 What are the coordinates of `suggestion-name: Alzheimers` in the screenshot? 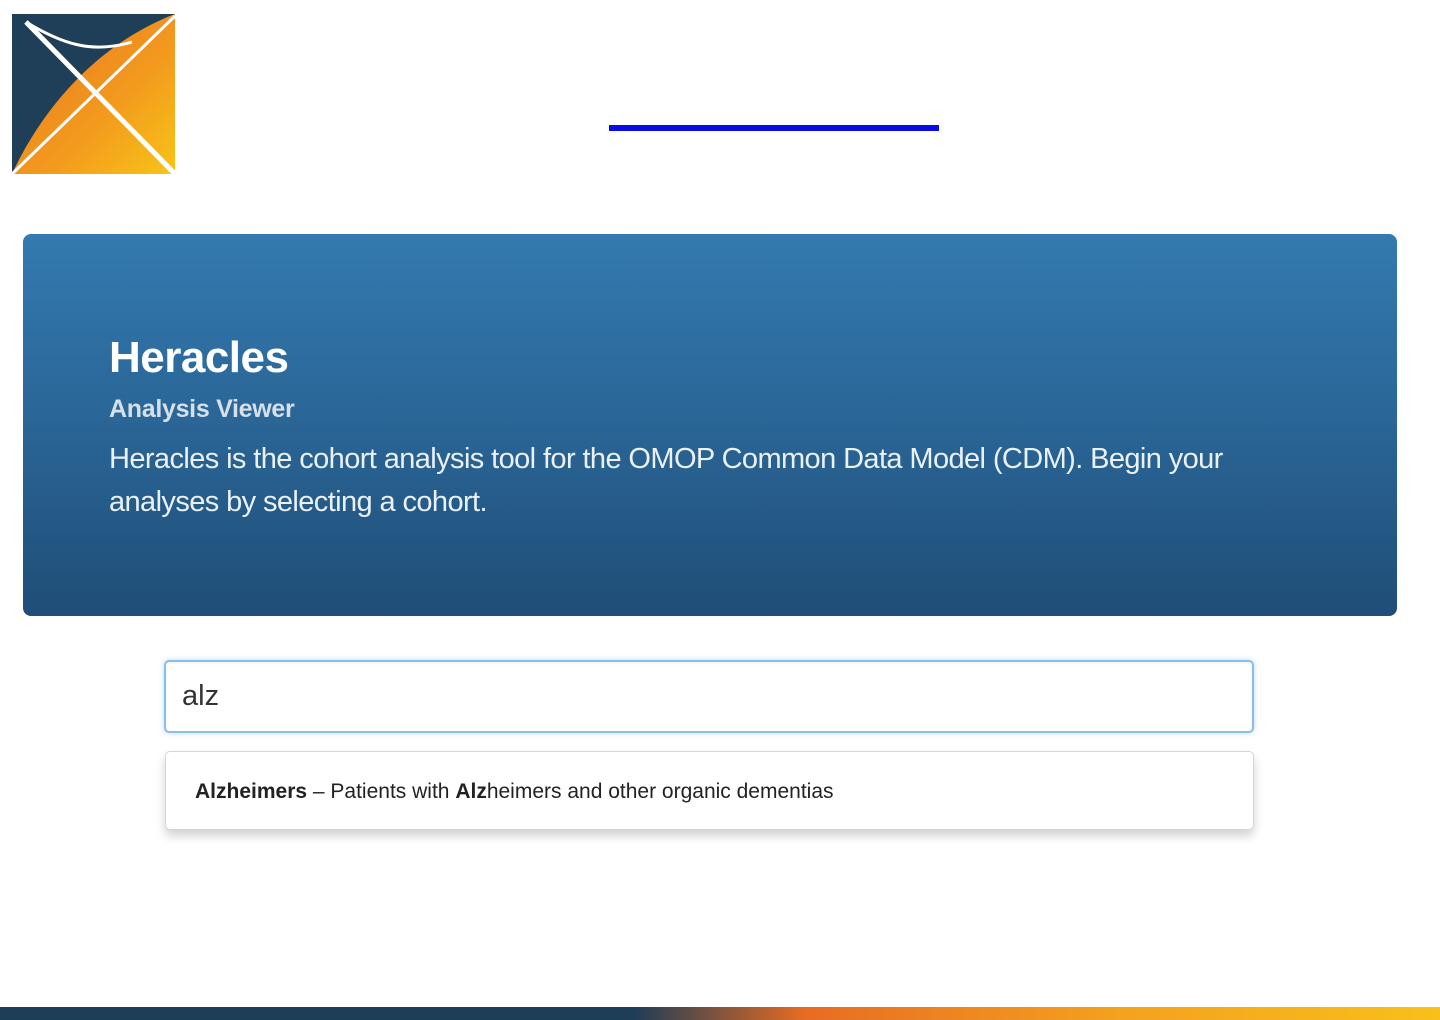 It's located at (251, 791).